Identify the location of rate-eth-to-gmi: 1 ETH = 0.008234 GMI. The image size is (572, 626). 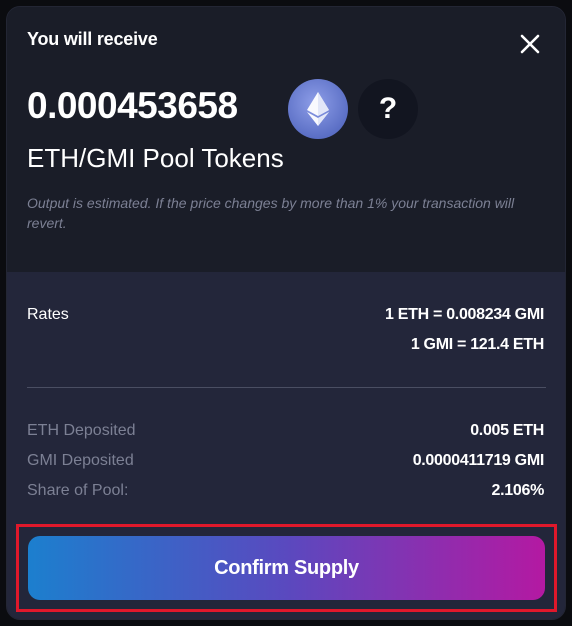
(464, 314).